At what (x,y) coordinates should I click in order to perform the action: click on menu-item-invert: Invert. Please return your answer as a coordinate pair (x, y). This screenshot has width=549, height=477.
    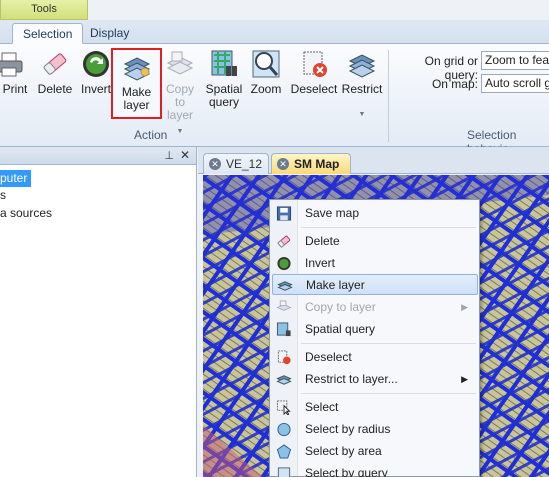
    Looking at the image, I should click on (375, 263).